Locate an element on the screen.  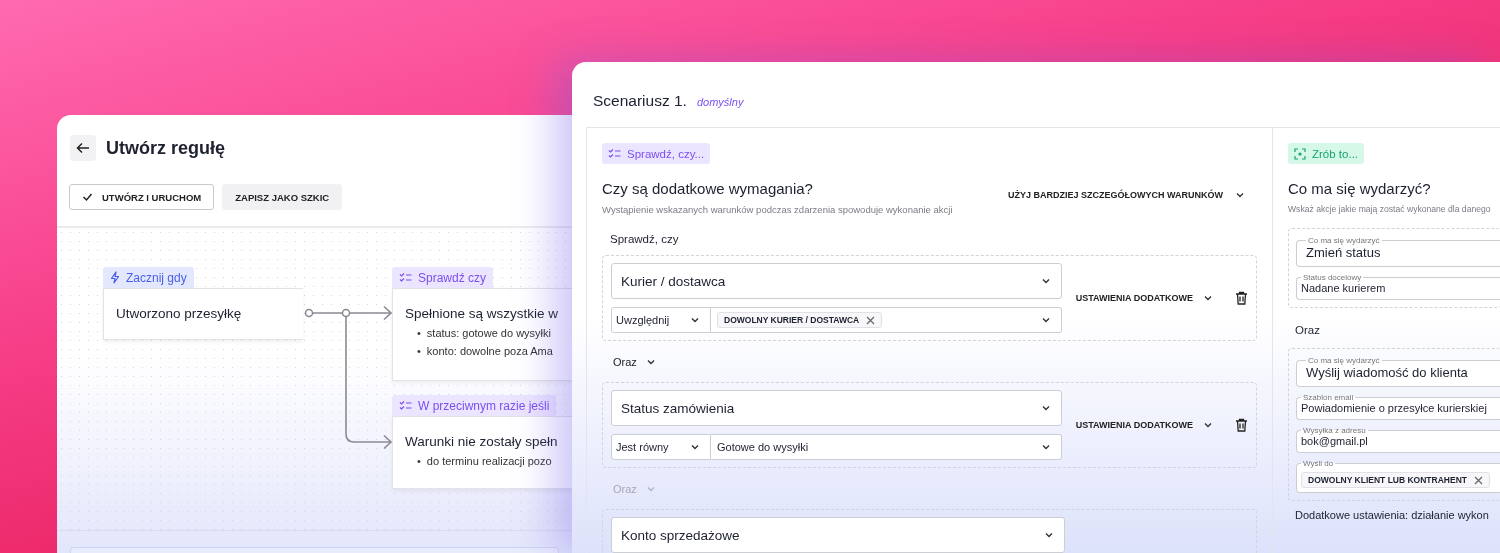
form-field: Wyśli do DOWOLNY KLIENT LUB KONTRAHENT is located at coordinates (1398, 476).